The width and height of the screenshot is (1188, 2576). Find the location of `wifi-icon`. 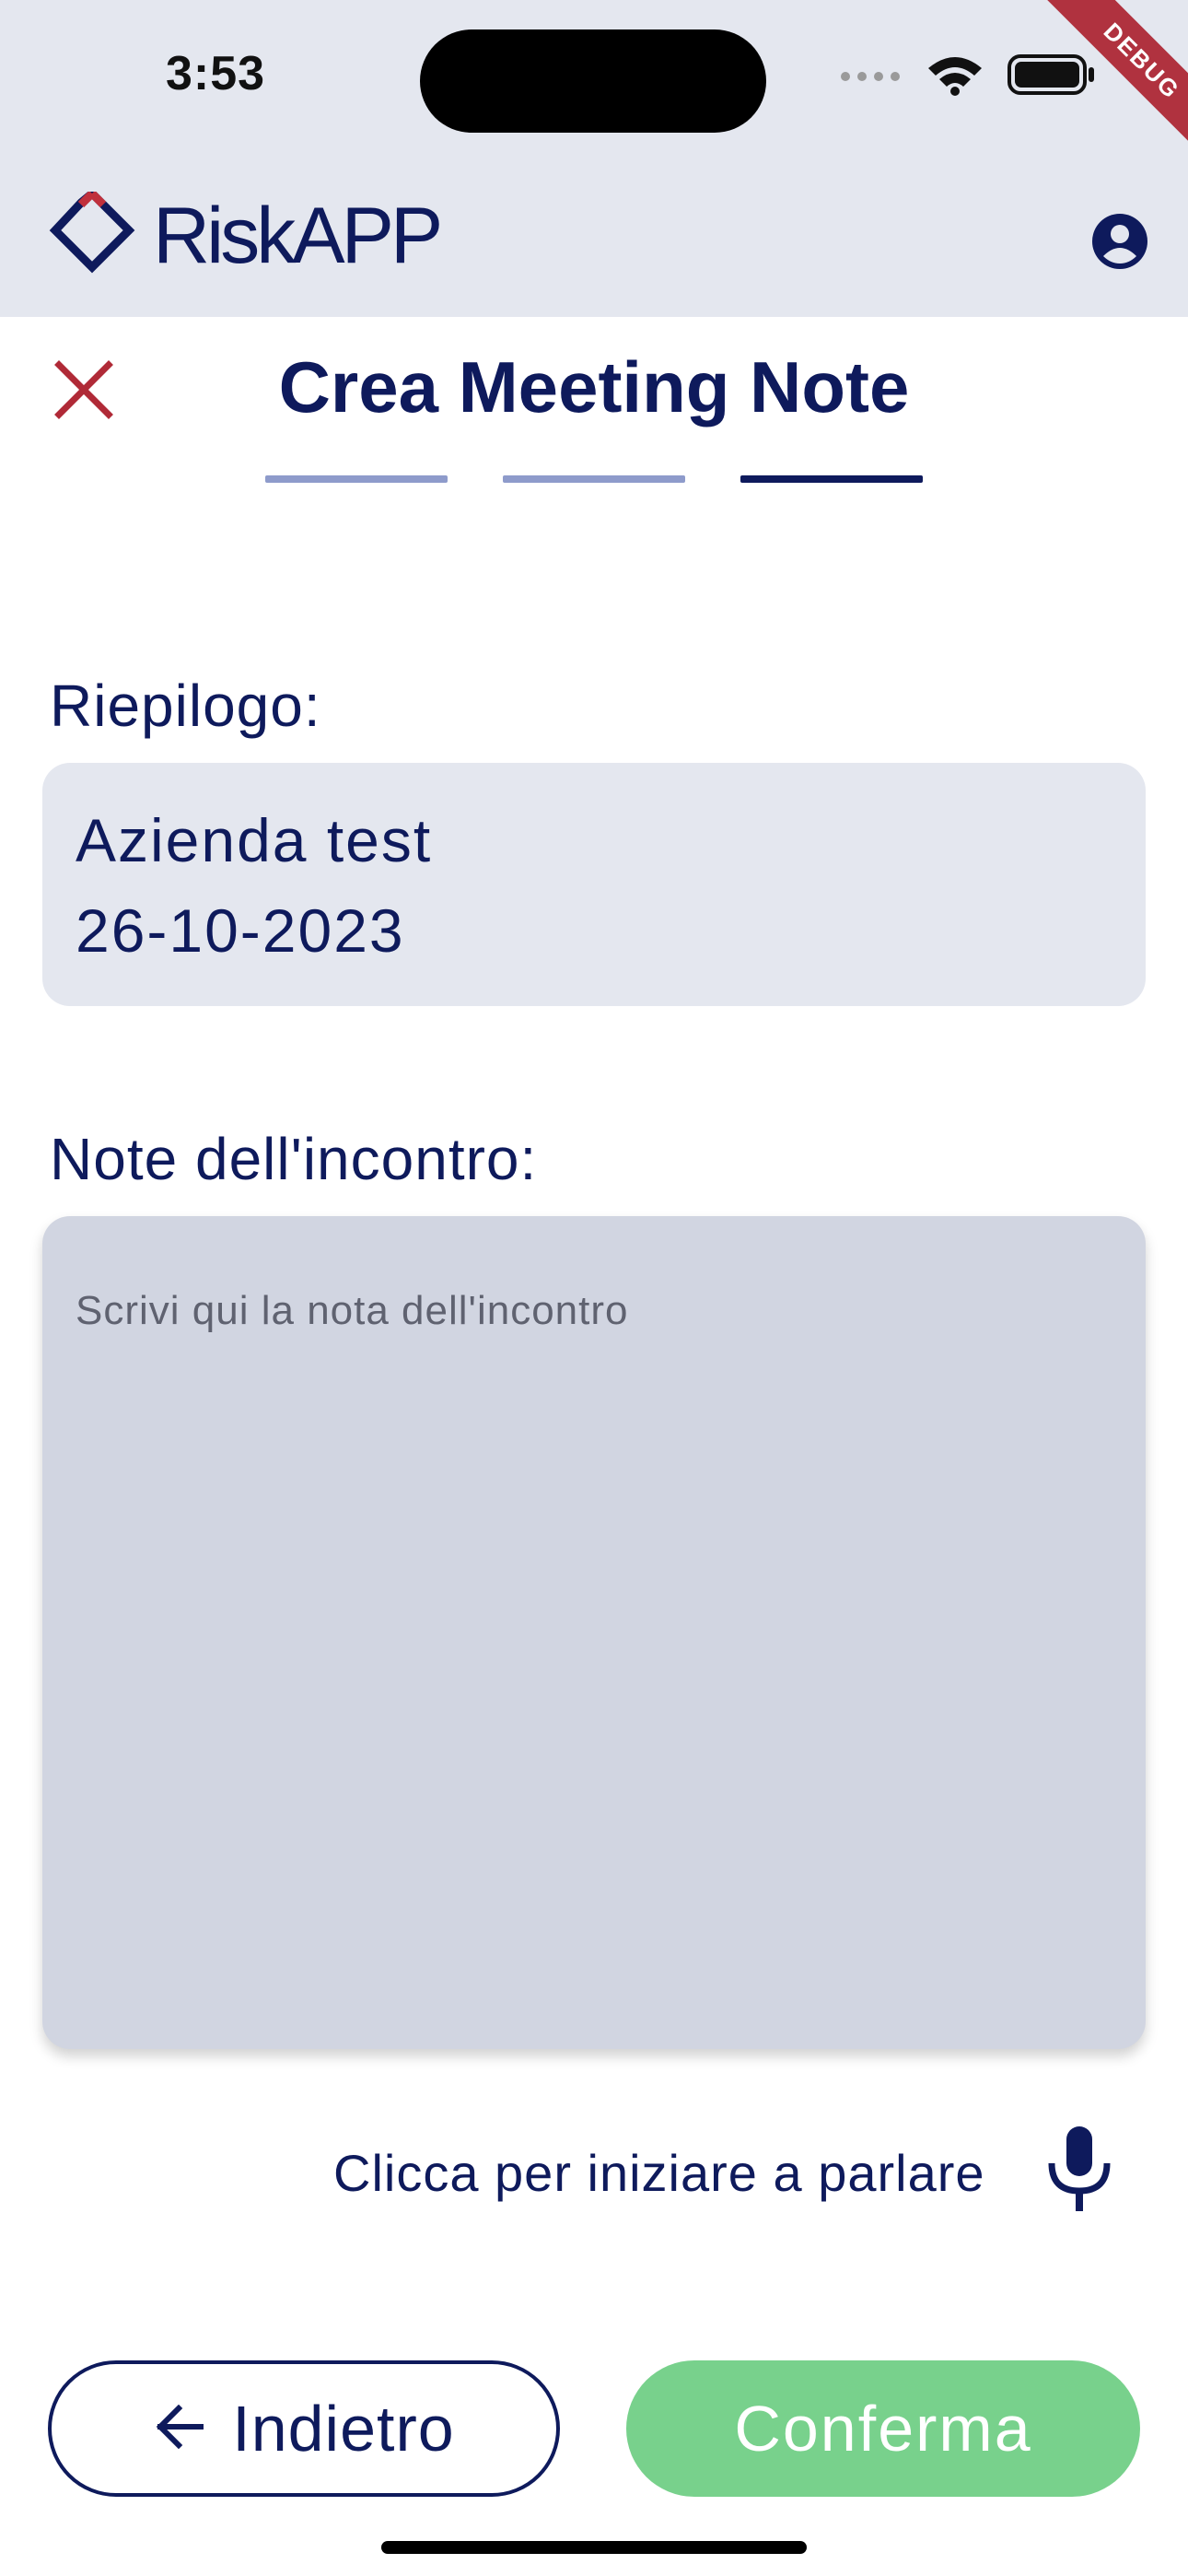

wifi-icon is located at coordinates (955, 76).